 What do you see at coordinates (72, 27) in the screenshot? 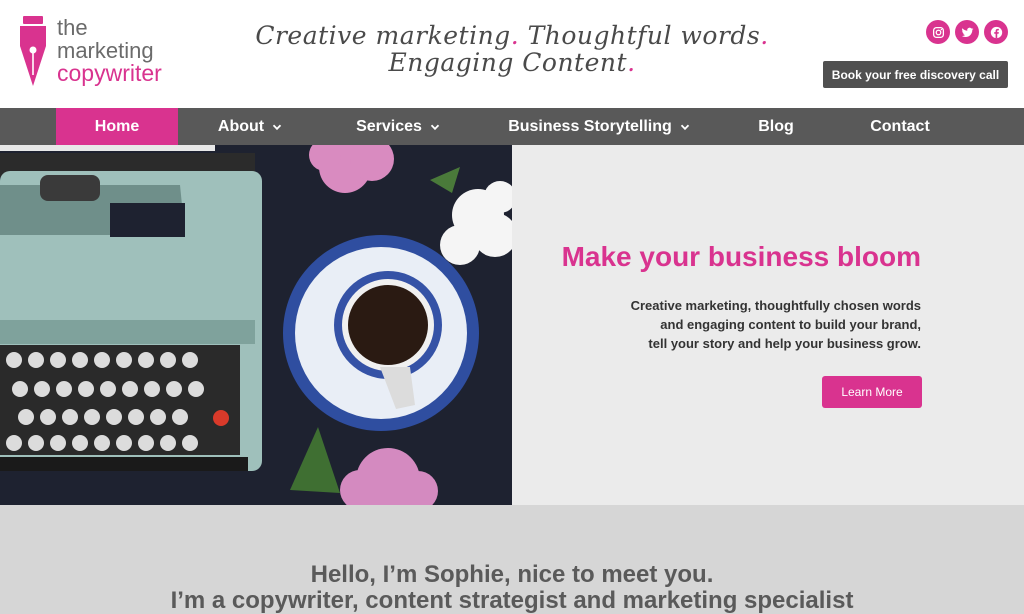
I see `logo-text-the: the` at bounding box center [72, 27].